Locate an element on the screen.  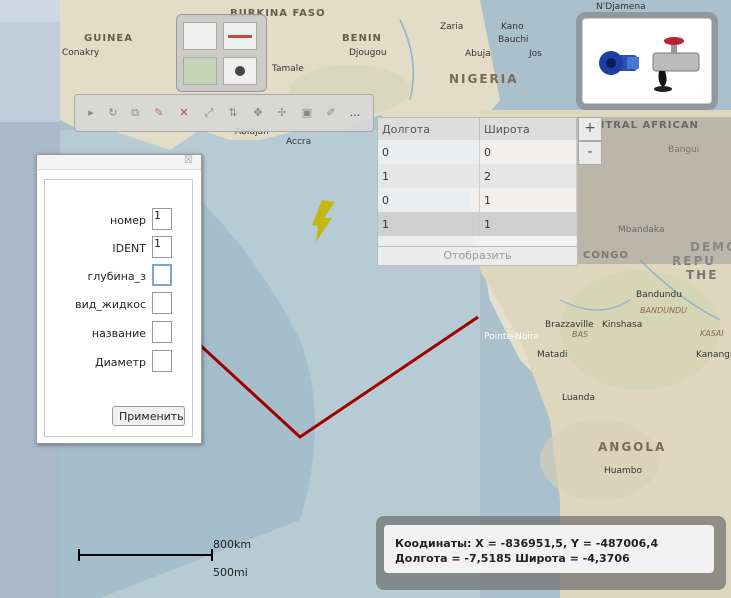
style-panel is located at coordinates (221, 53).